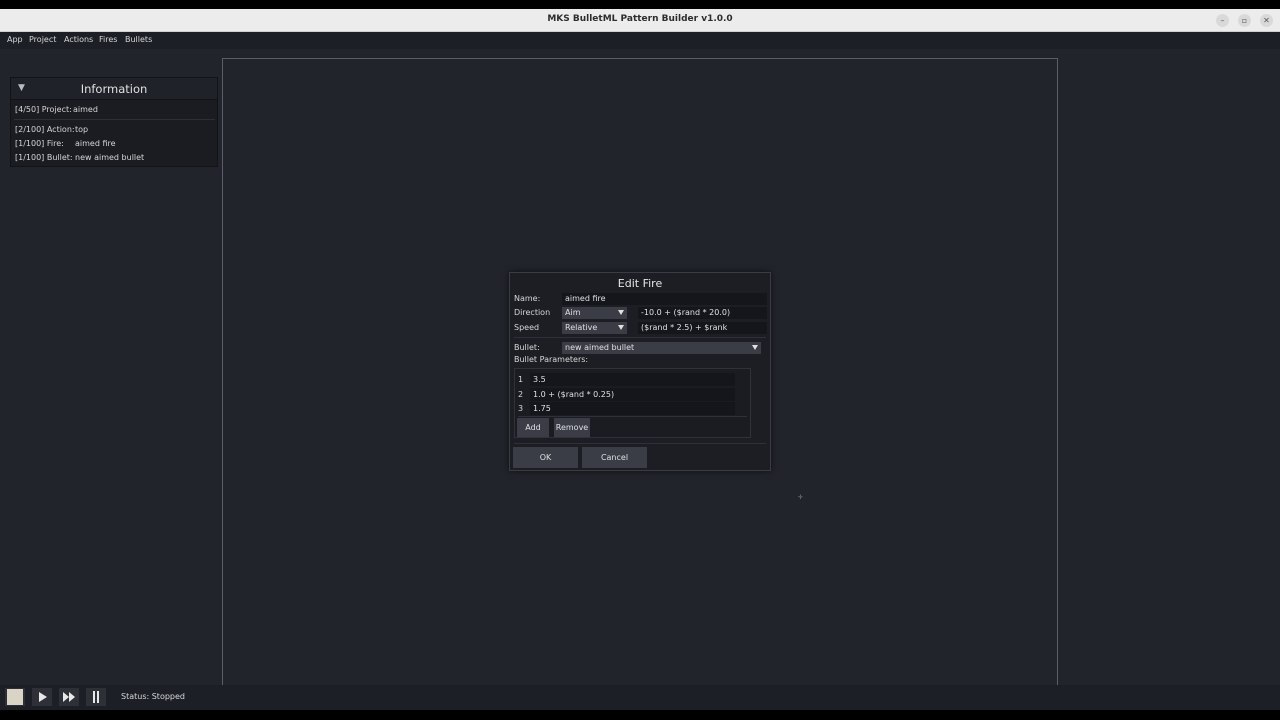 This screenshot has height=720, width=1280. I want to click on bullet-parameters-label: Bullet Parameters:, so click(551, 359).